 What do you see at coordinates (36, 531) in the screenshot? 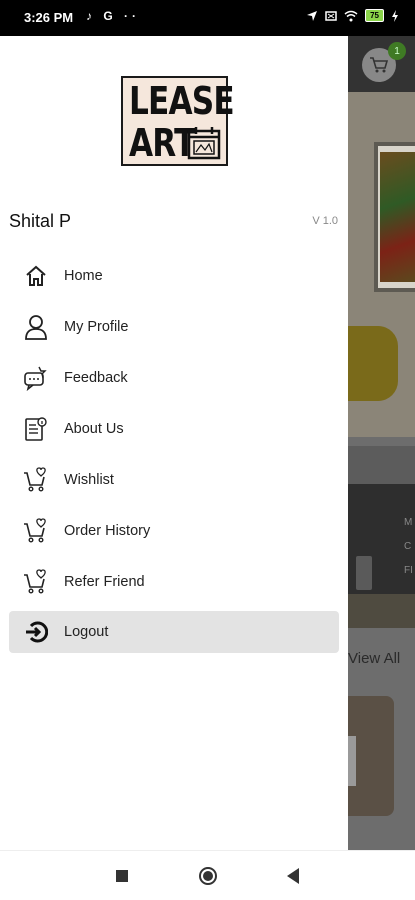
I see `order-history-icon` at bounding box center [36, 531].